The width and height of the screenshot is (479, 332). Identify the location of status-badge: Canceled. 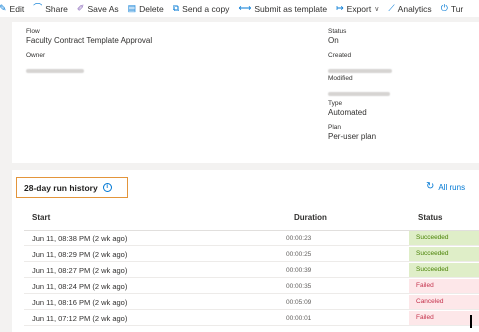
(444, 302).